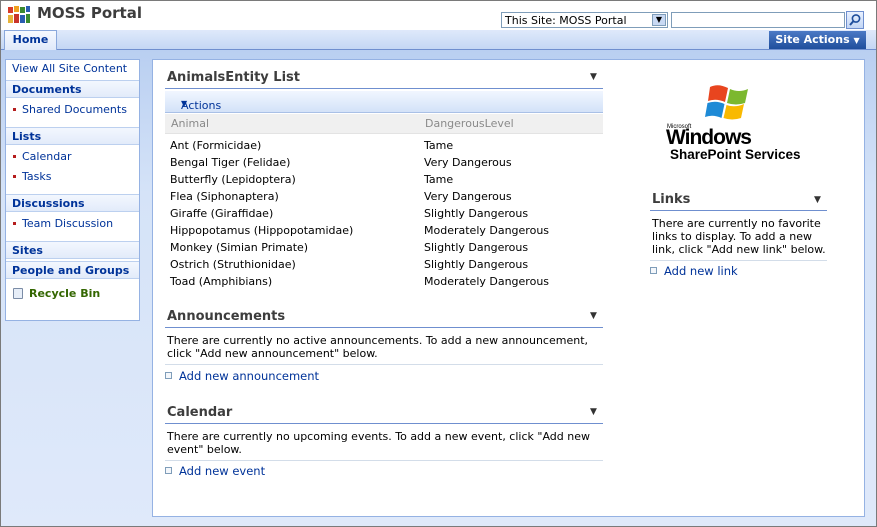 Image resolution: width=877 pixels, height=527 pixels. I want to click on recycle-bin-label: Recycle Bin, so click(65, 293).